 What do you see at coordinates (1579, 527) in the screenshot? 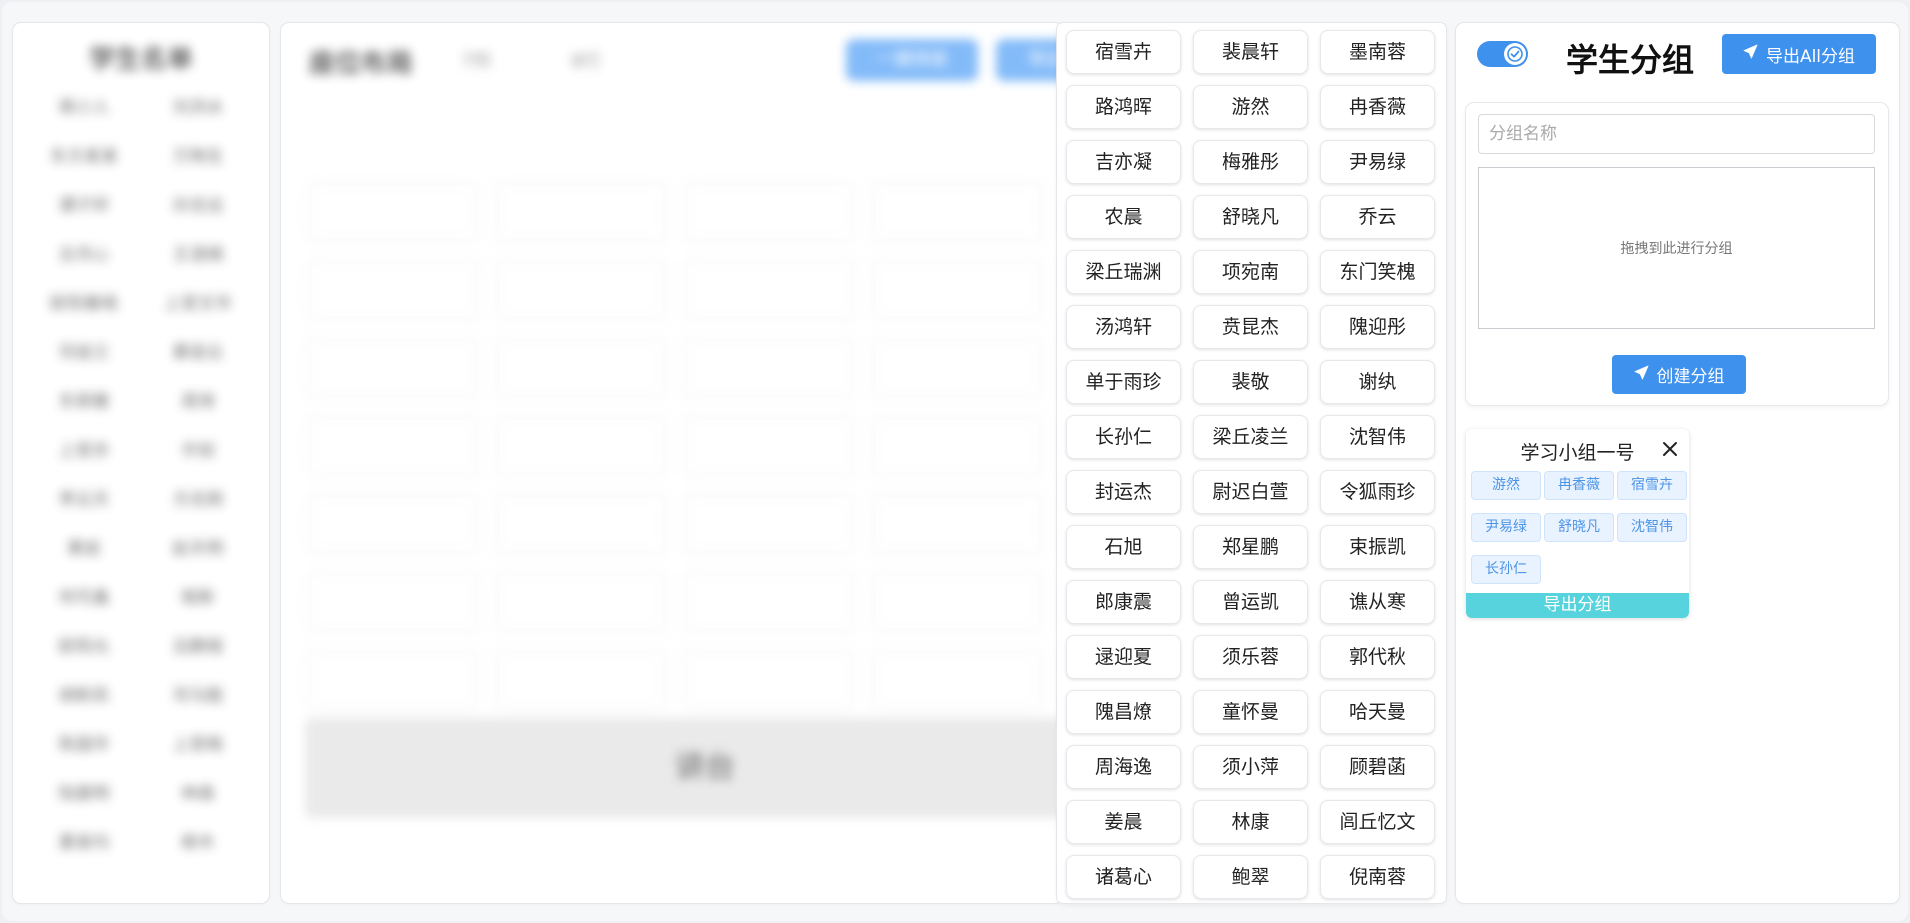
I see `group-member-tag: 舒晓凡` at bounding box center [1579, 527].